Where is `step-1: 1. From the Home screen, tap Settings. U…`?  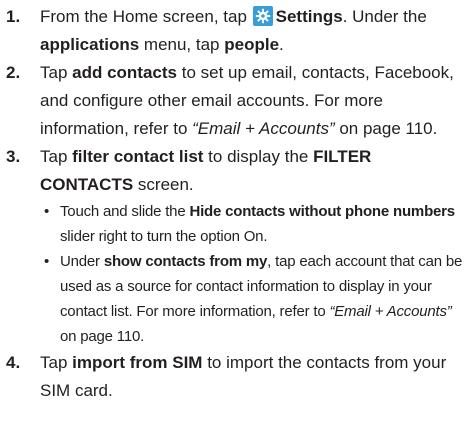
step-1: 1. From the Home screen, tap Settings. U… is located at coordinates (239, 31).